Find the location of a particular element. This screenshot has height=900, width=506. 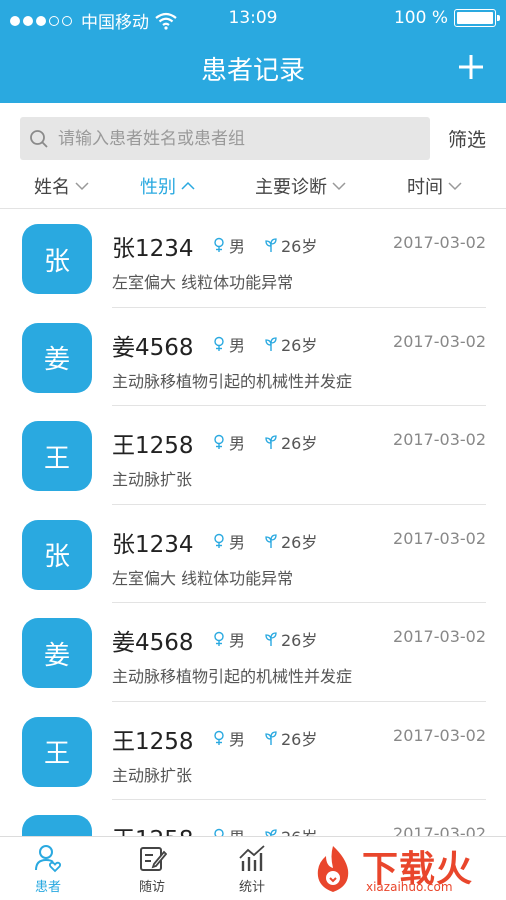

sort-by-diagnosis: 主要诊断 is located at coordinates (300, 186).